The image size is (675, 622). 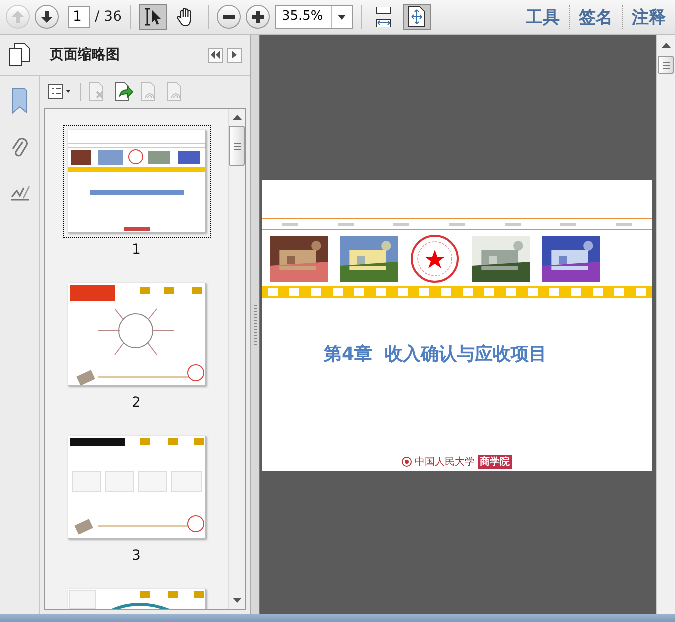 What do you see at coordinates (445, 462) in the screenshot?
I see `university-logo-text: 中国人民大学` at bounding box center [445, 462].